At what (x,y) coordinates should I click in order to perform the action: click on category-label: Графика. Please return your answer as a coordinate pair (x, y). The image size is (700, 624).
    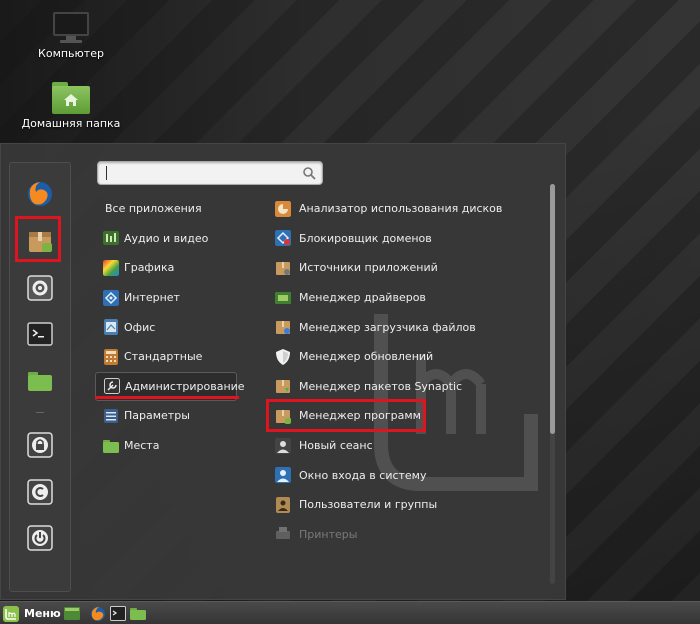
    Looking at the image, I should click on (149, 268).